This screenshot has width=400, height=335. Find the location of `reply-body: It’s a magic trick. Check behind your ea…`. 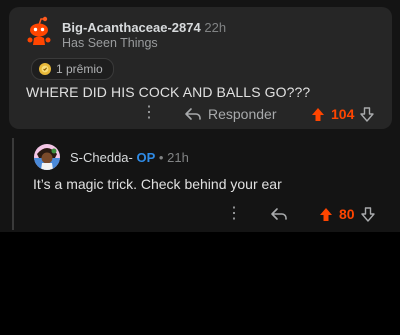

reply-body: It’s a magic trick. Check behind your ea… is located at coordinates (157, 184).